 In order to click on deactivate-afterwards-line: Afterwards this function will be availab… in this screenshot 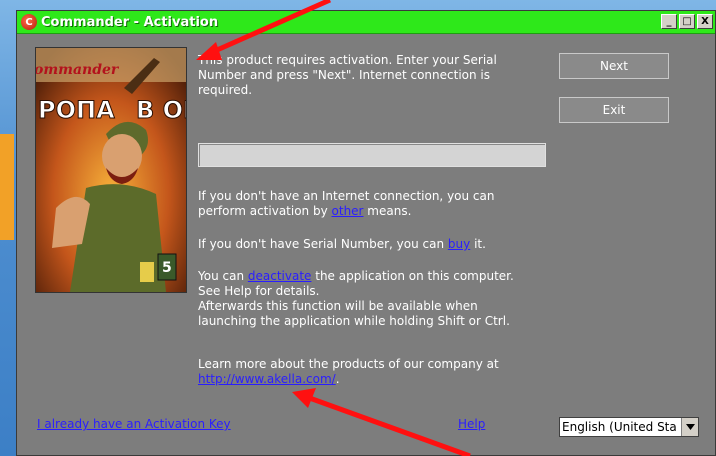, I will do `click(338, 306)`.